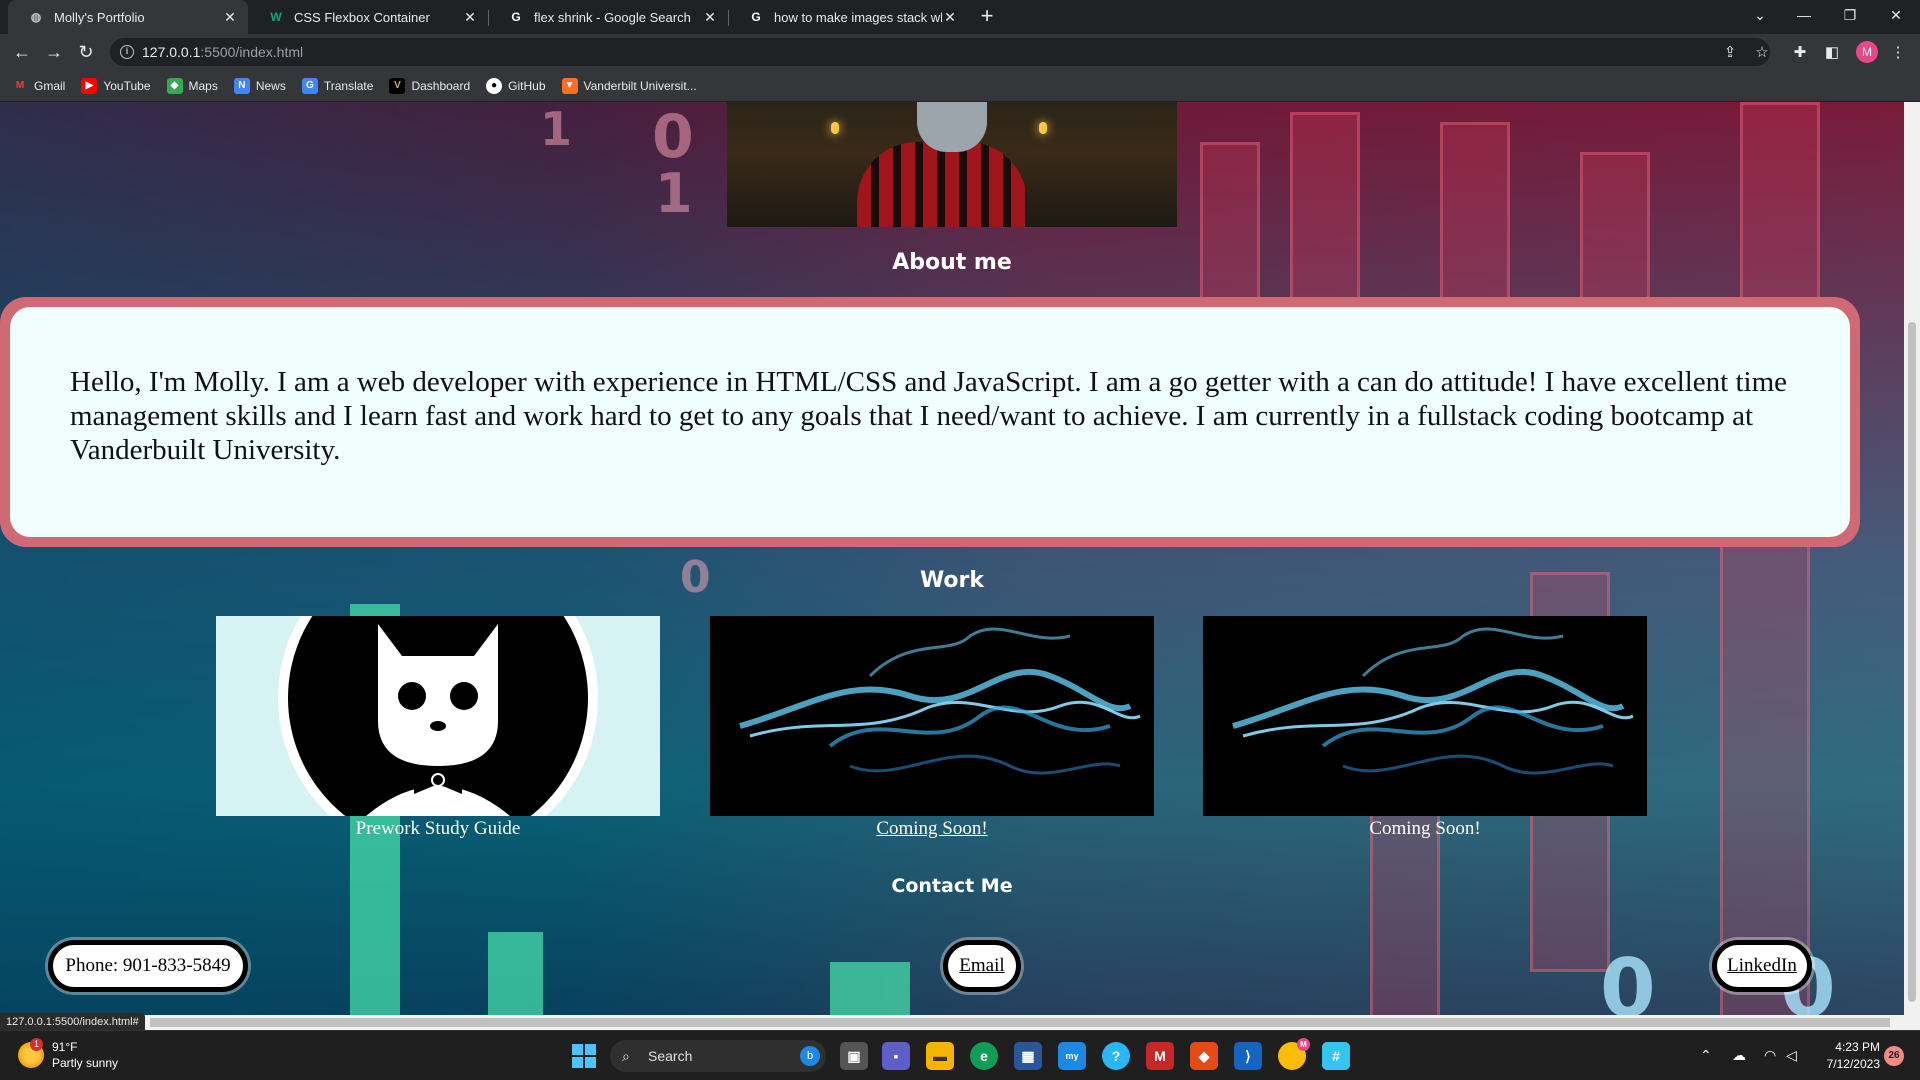 Image resolution: width=1920 pixels, height=1080 pixels. I want to click on gmail-icon: M, so click(20, 85).